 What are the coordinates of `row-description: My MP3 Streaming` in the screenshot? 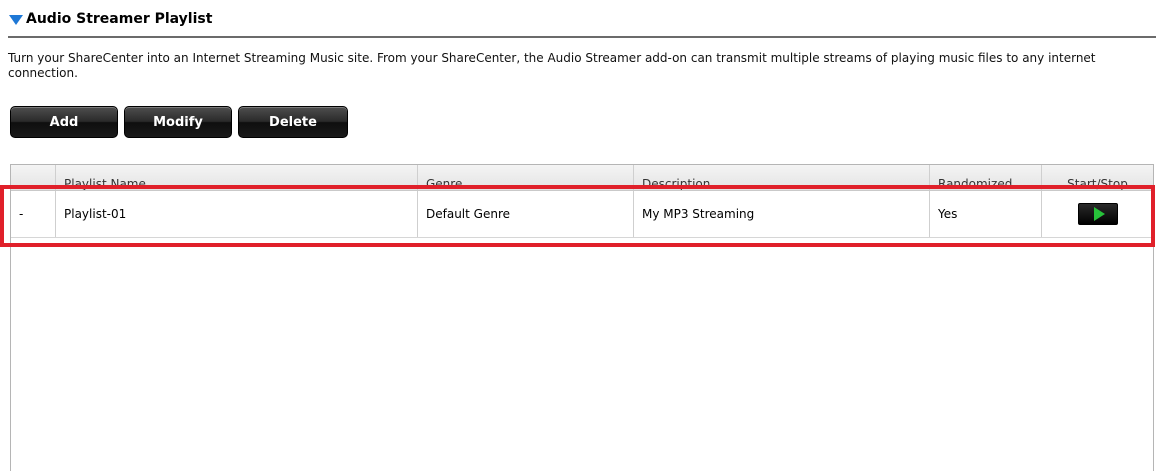 It's located at (782, 214).